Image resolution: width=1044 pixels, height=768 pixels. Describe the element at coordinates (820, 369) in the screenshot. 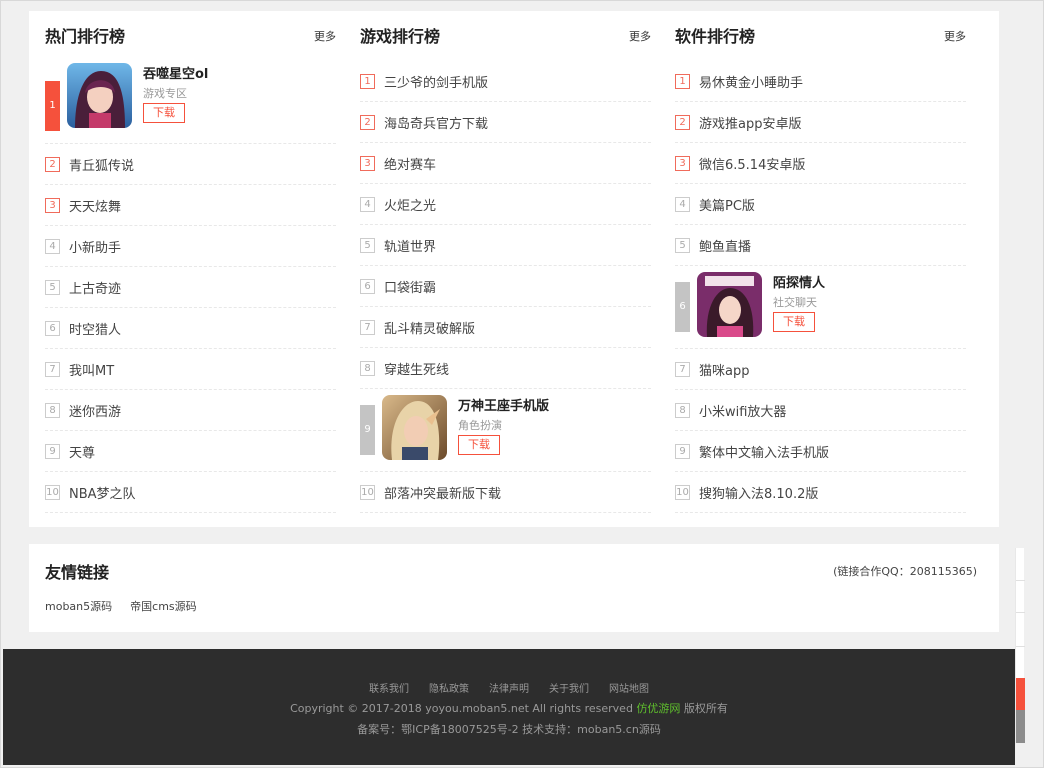

I see `list-item: 7 猫咪app` at that location.